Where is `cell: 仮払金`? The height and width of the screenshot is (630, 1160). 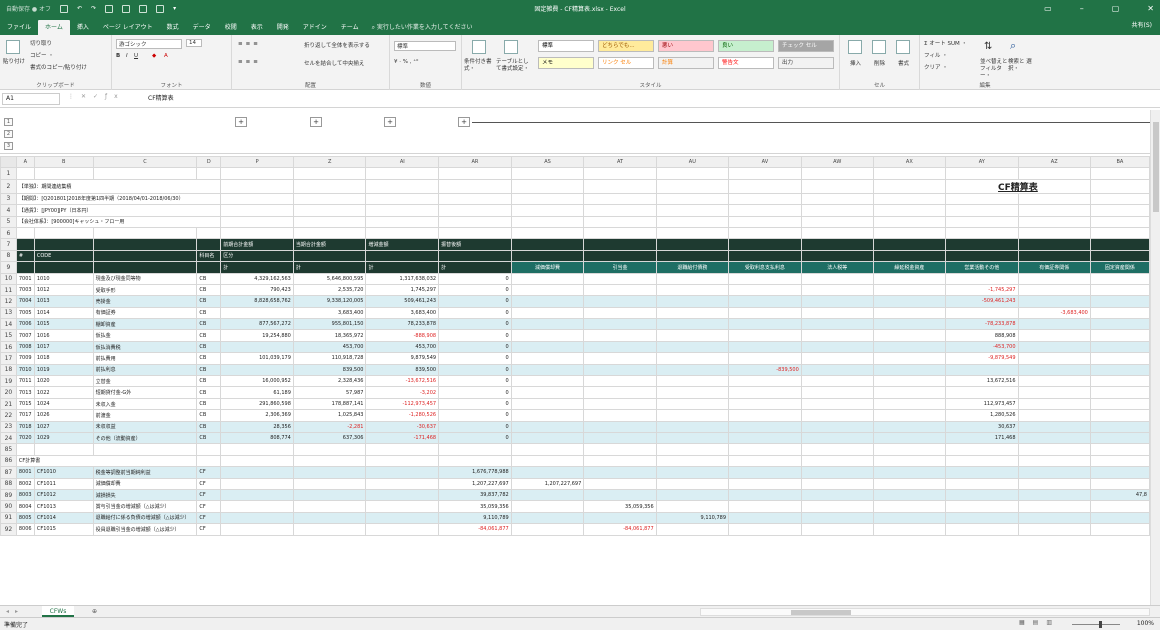 cell: 仮払金 is located at coordinates (145, 335).